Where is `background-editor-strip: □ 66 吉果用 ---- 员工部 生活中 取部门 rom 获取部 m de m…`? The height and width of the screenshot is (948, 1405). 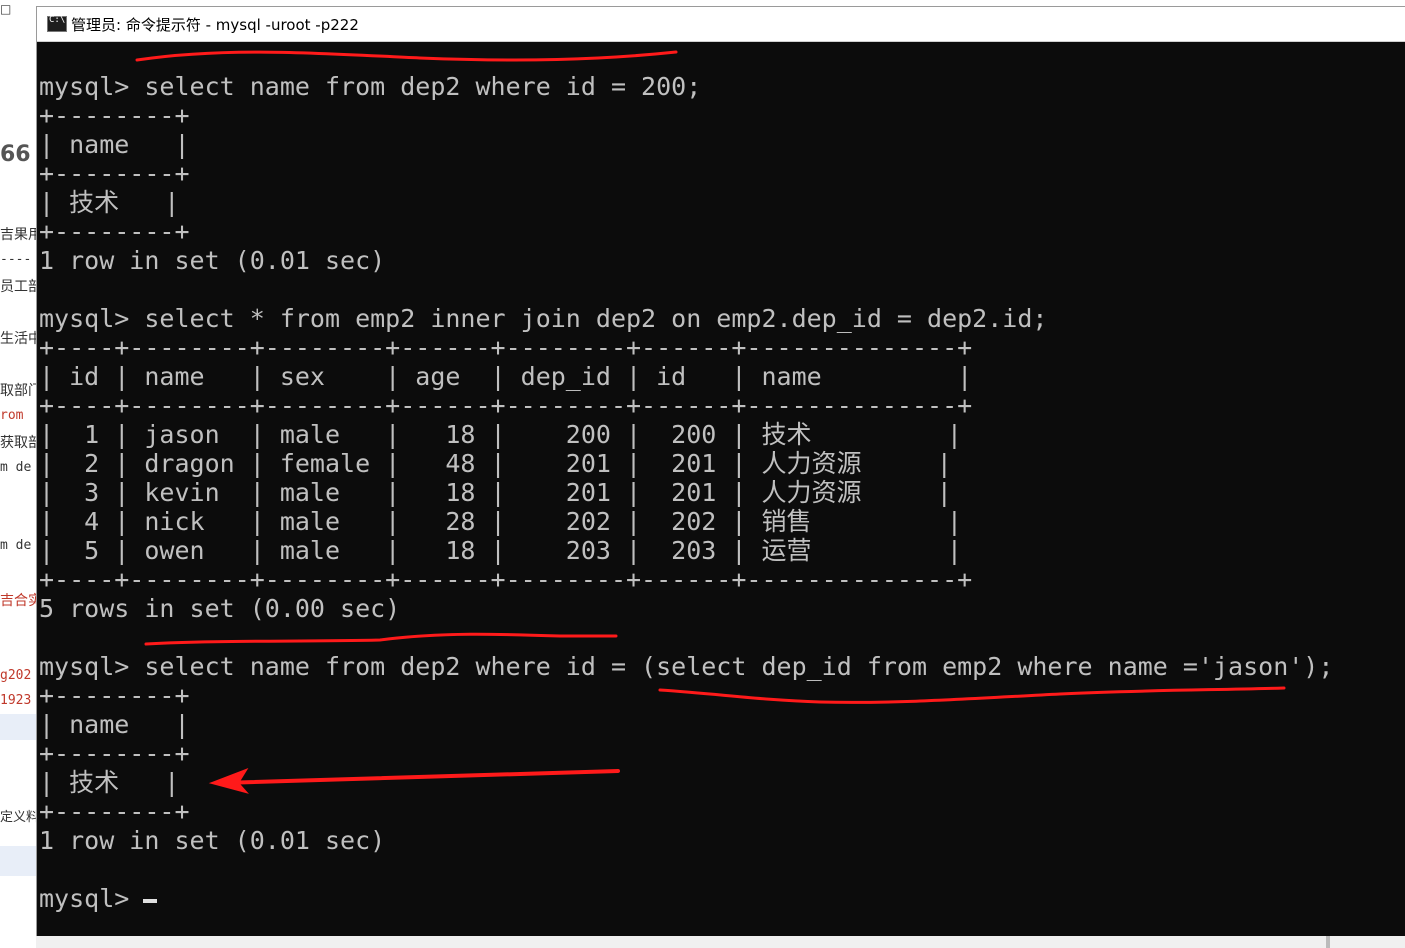 background-editor-strip: □ 66 吉果用 ---- 员工部 生活中 取部门 rom 获取部 m de m… is located at coordinates (21, 474).